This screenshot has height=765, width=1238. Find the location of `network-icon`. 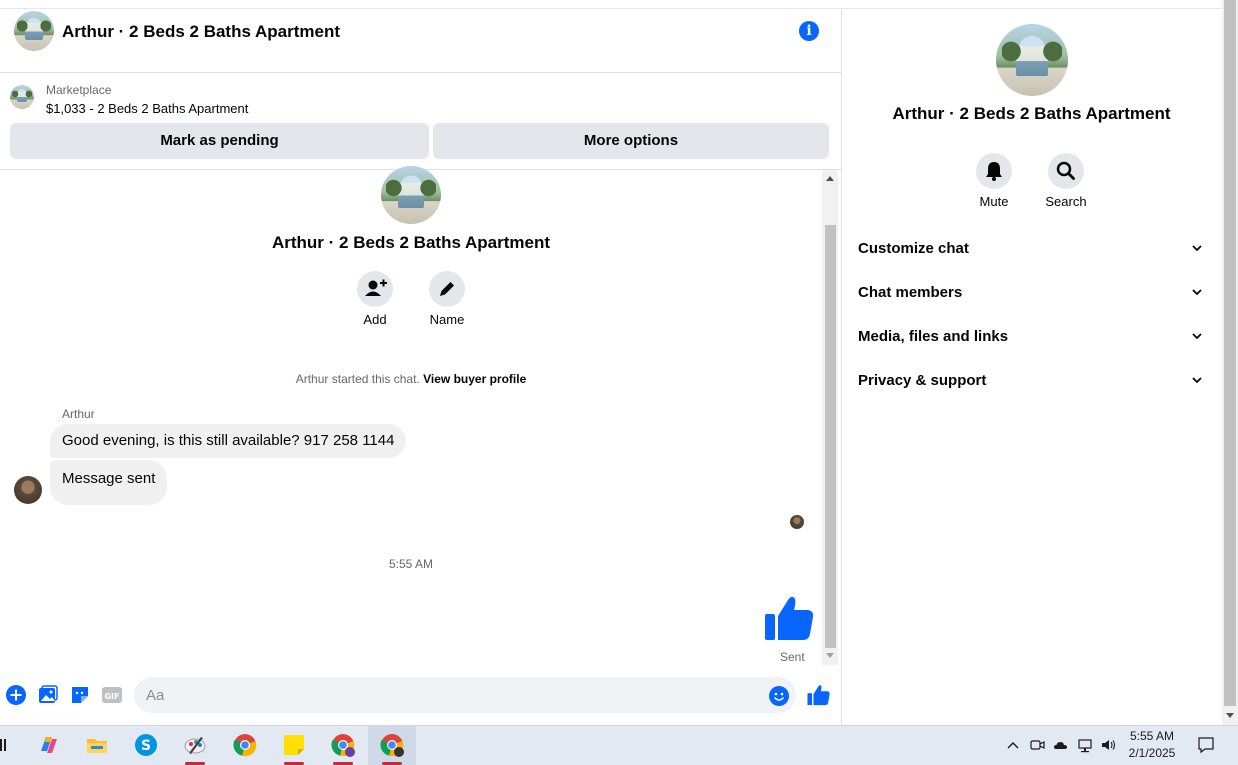

network-icon is located at coordinates (1085, 745).